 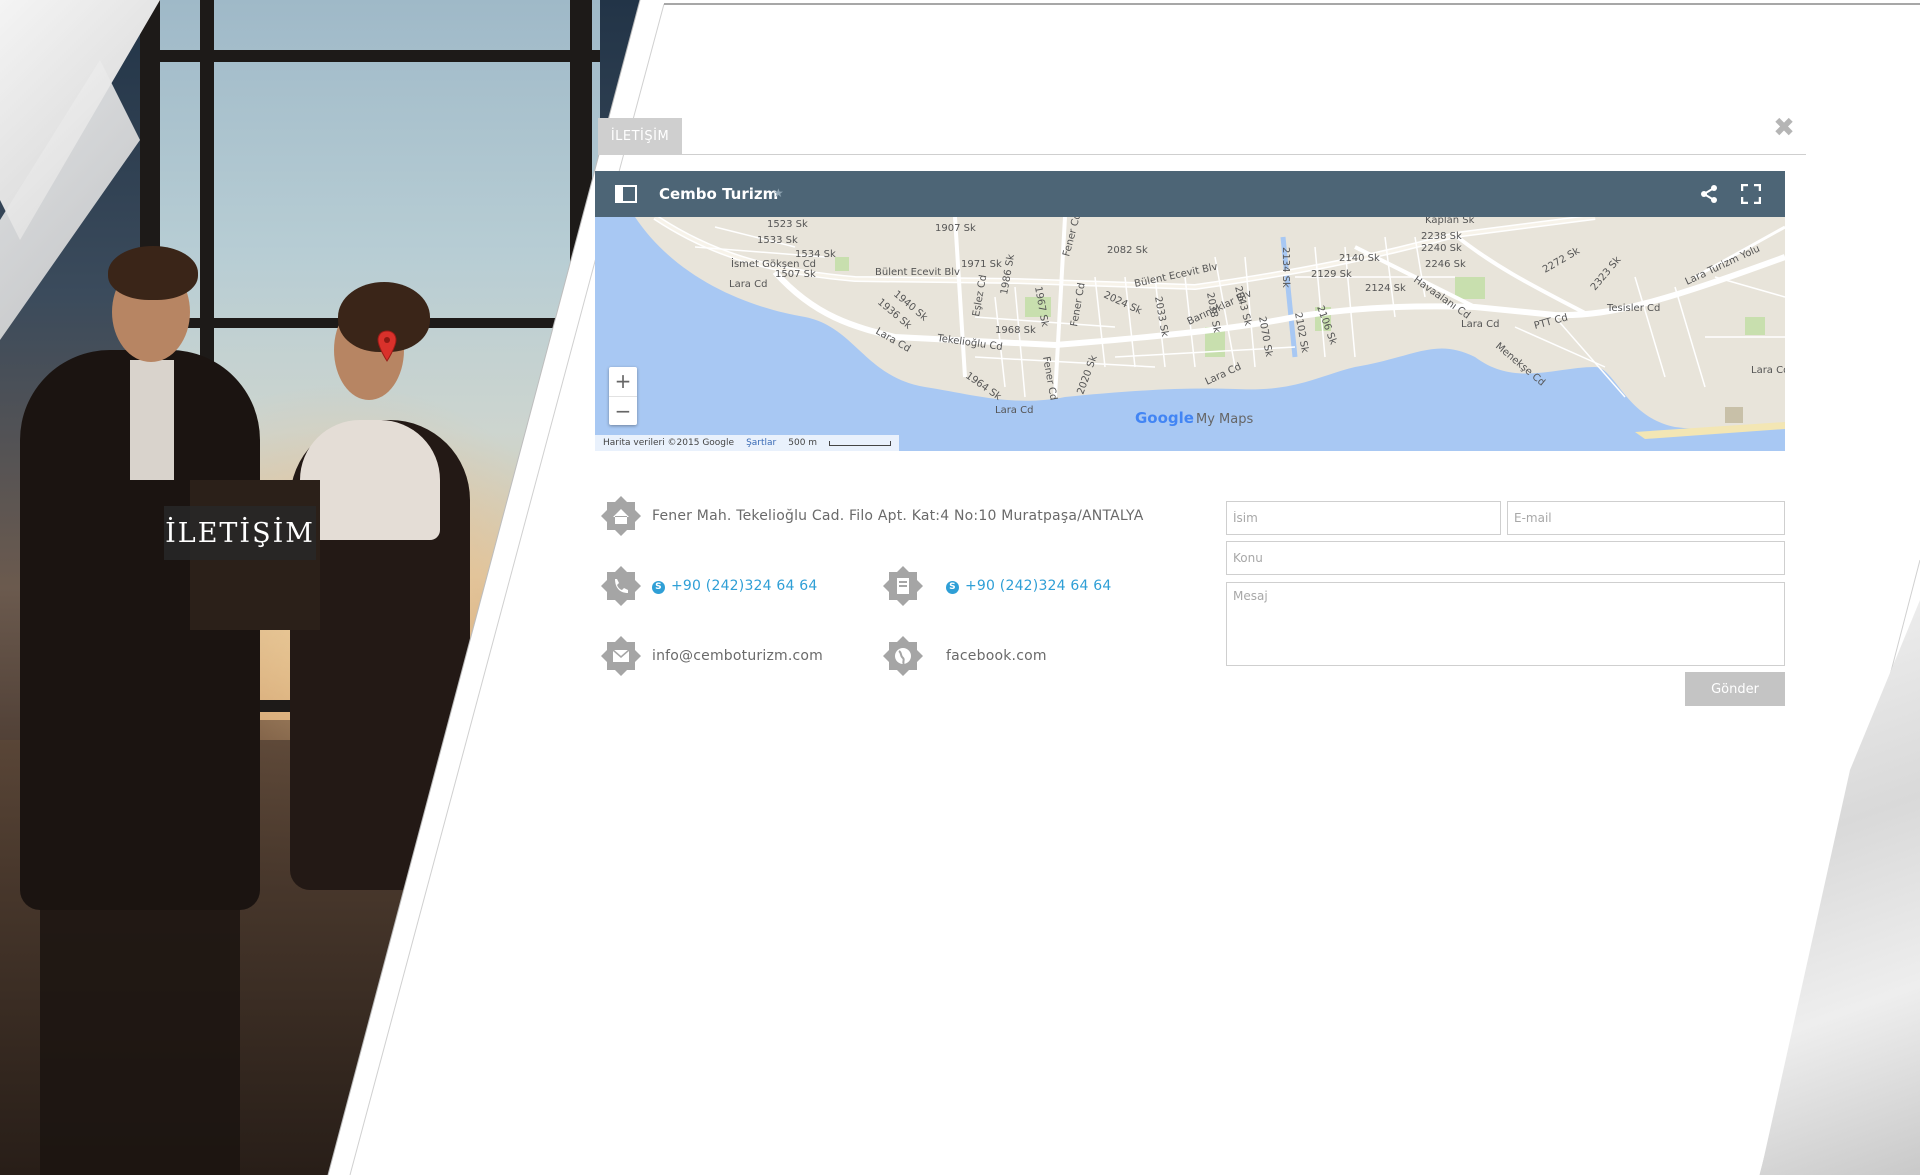 I want to click on street-label: 2240 Sk, so click(x=1441, y=248).